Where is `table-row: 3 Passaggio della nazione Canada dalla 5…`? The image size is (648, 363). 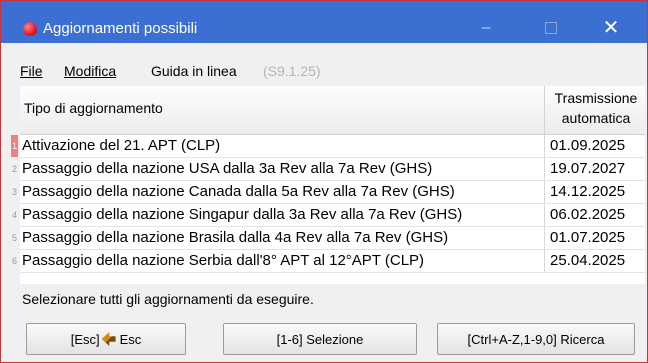 table-row: 3 Passaggio della nazione Canada dalla 5… is located at coordinates (328, 192).